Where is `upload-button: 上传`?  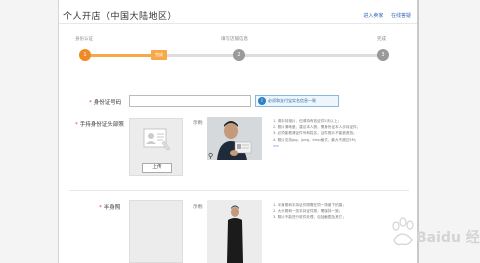 upload-button: 上传 is located at coordinates (157, 168).